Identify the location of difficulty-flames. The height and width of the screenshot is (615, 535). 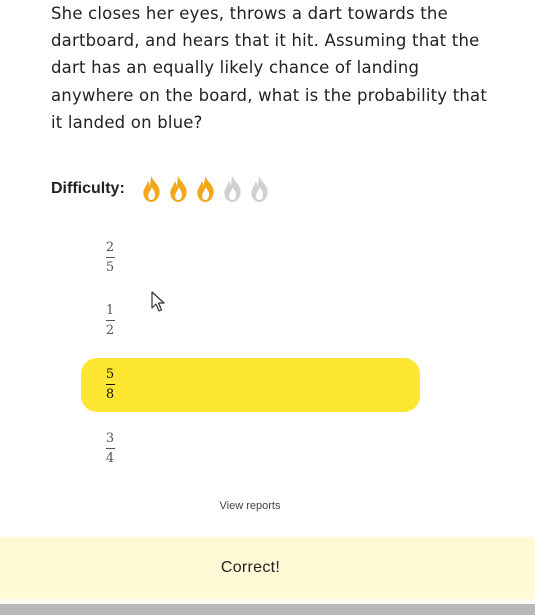
(205, 189).